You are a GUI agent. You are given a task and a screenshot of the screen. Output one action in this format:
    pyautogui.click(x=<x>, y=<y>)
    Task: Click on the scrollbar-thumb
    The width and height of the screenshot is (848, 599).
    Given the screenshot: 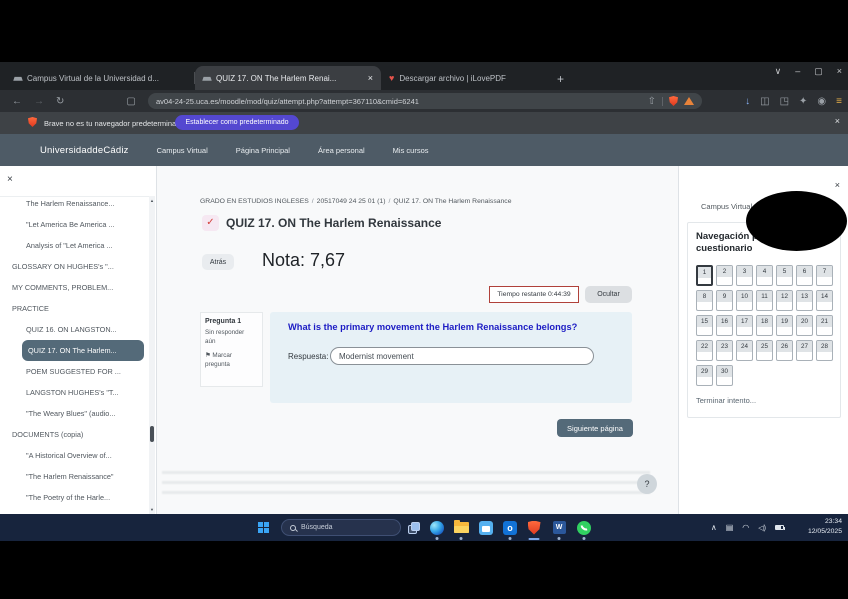 What is the action you would take?
    pyautogui.click(x=152, y=434)
    